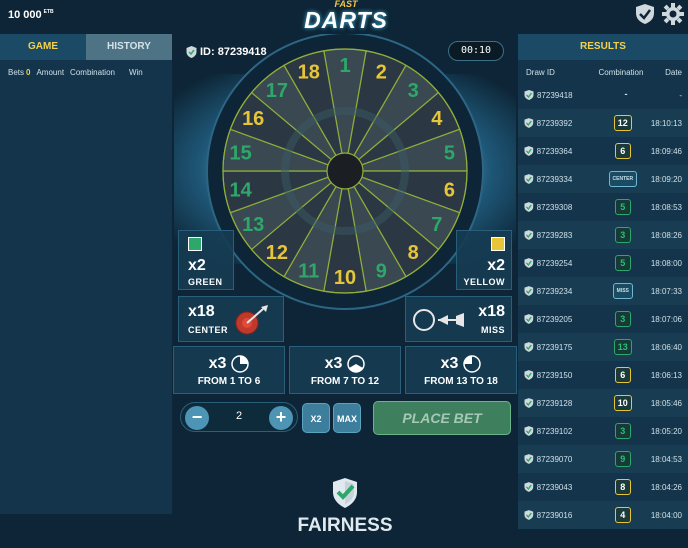 This screenshot has height=548, width=688. Describe the element at coordinates (554, 123) in the screenshot. I see `draw-id: 87239392` at that location.